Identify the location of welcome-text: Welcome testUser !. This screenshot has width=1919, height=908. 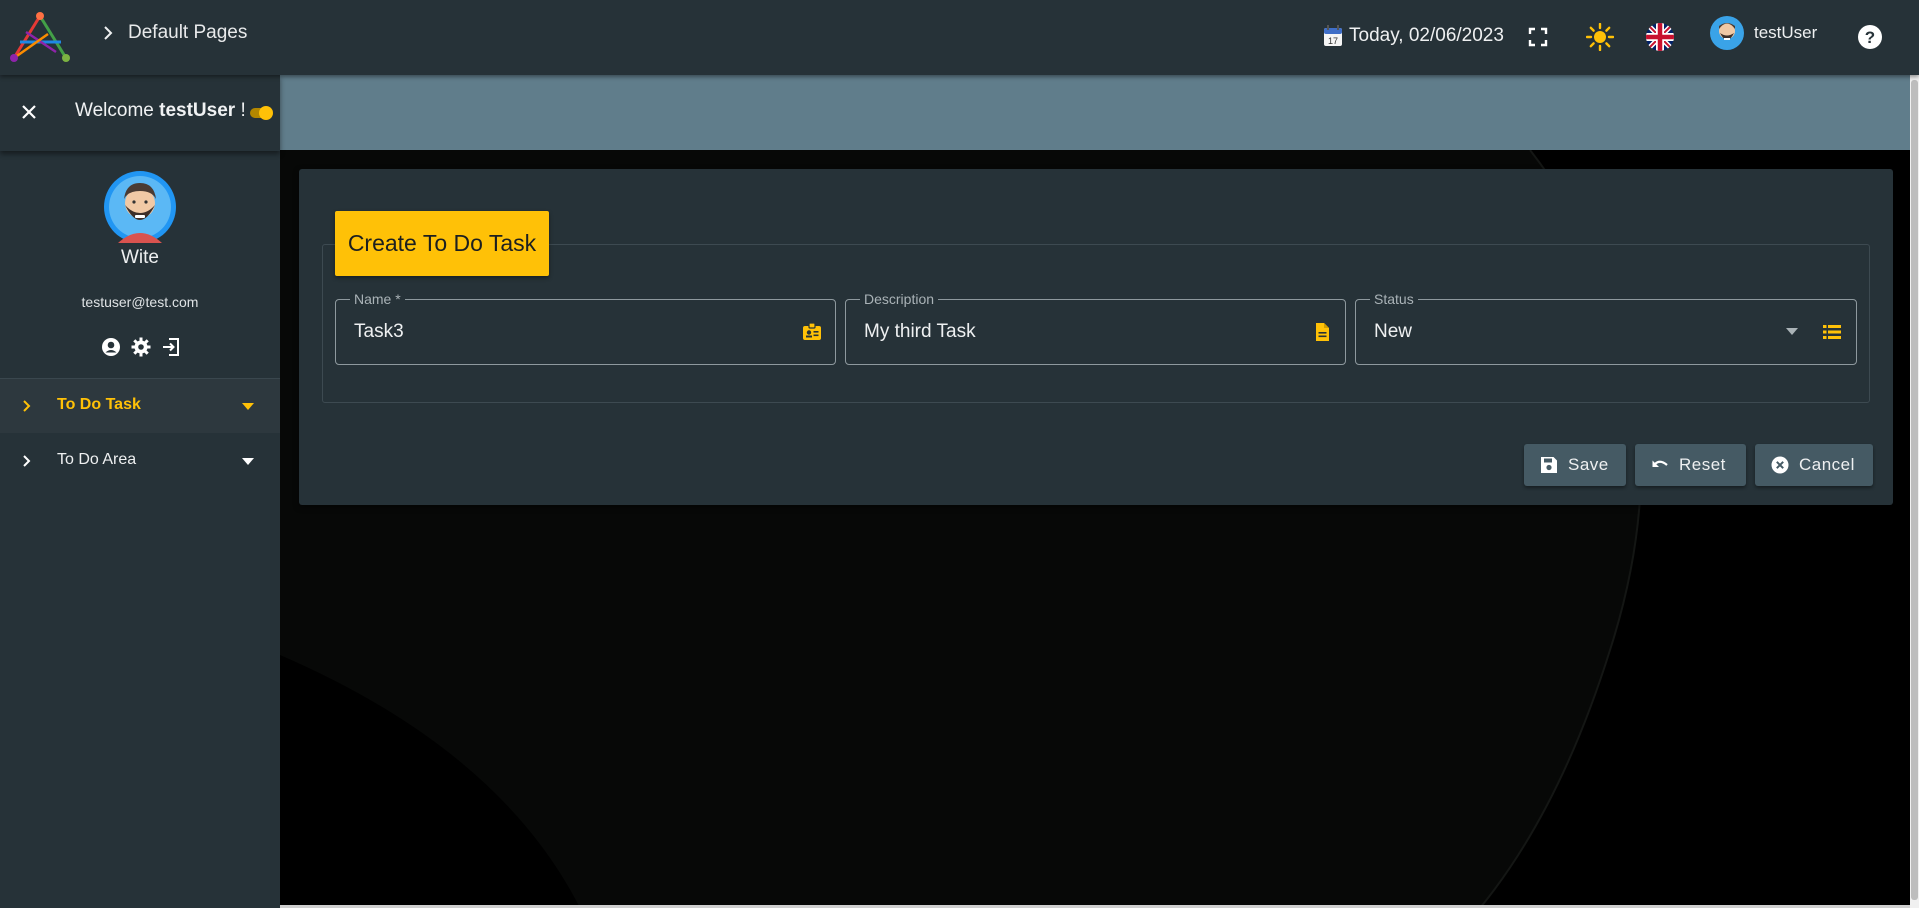
(160, 111).